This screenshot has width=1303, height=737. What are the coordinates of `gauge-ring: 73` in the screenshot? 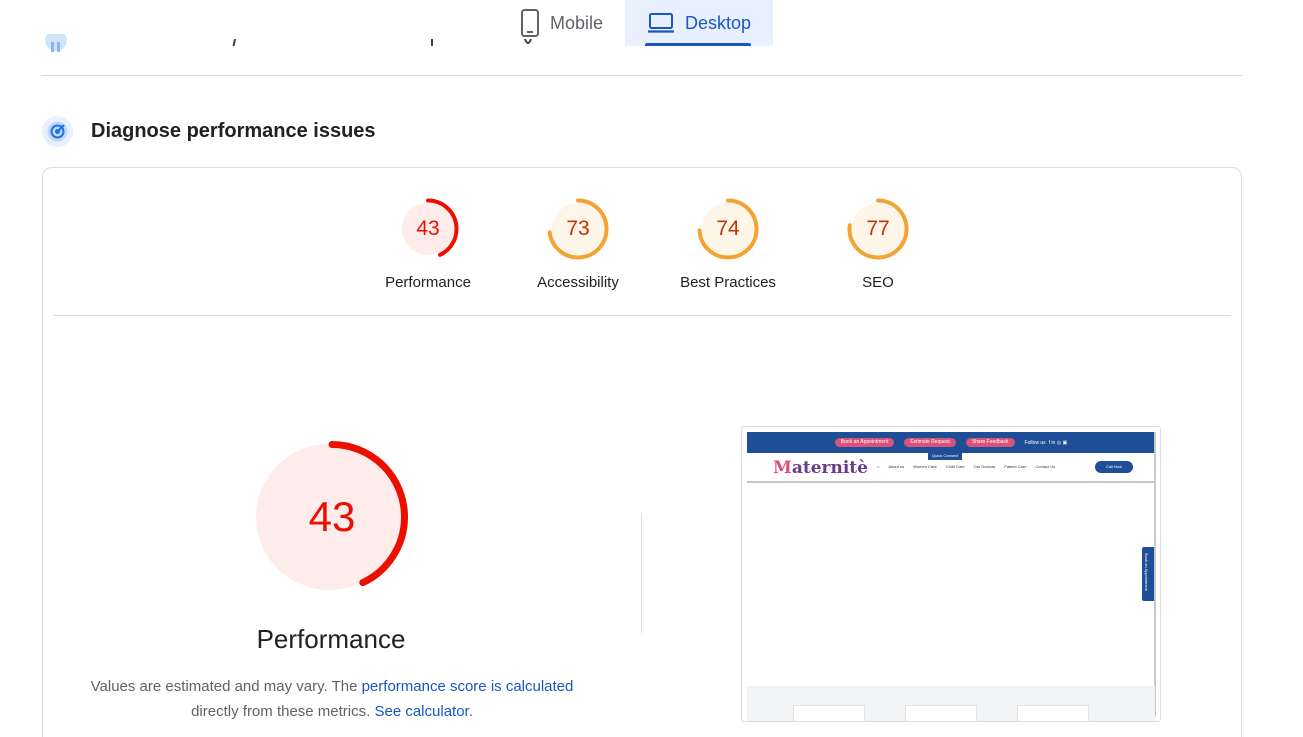 It's located at (578, 229).